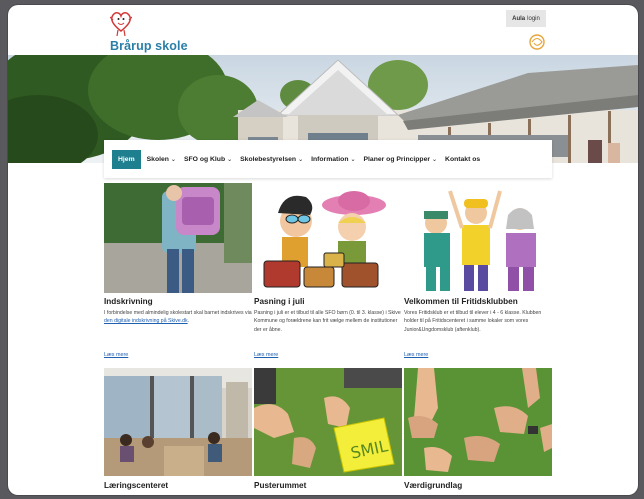 The width and height of the screenshot is (644, 499). I want to click on nav-item-sfo-og-klub: SFO og Klub ⌄, so click(208, 159).